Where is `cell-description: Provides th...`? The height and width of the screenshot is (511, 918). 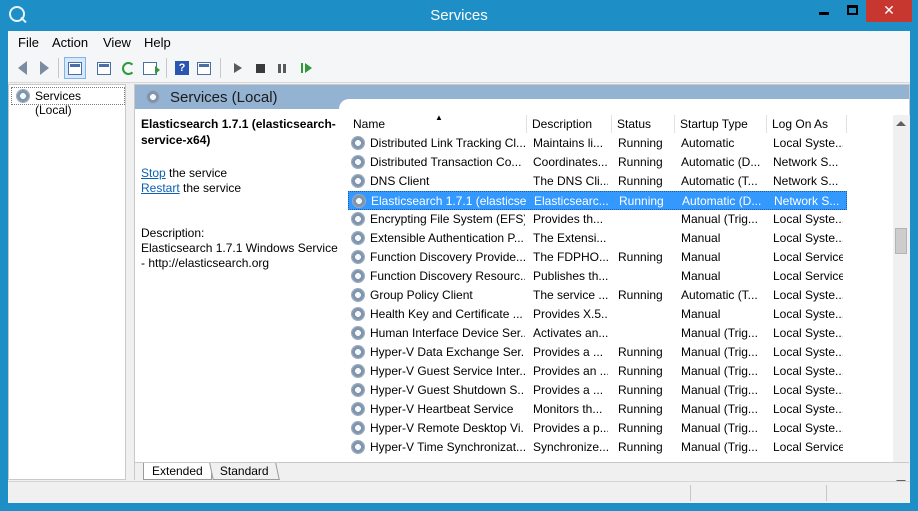
cell-description: Provides th... is located at coordinates (568, 219).